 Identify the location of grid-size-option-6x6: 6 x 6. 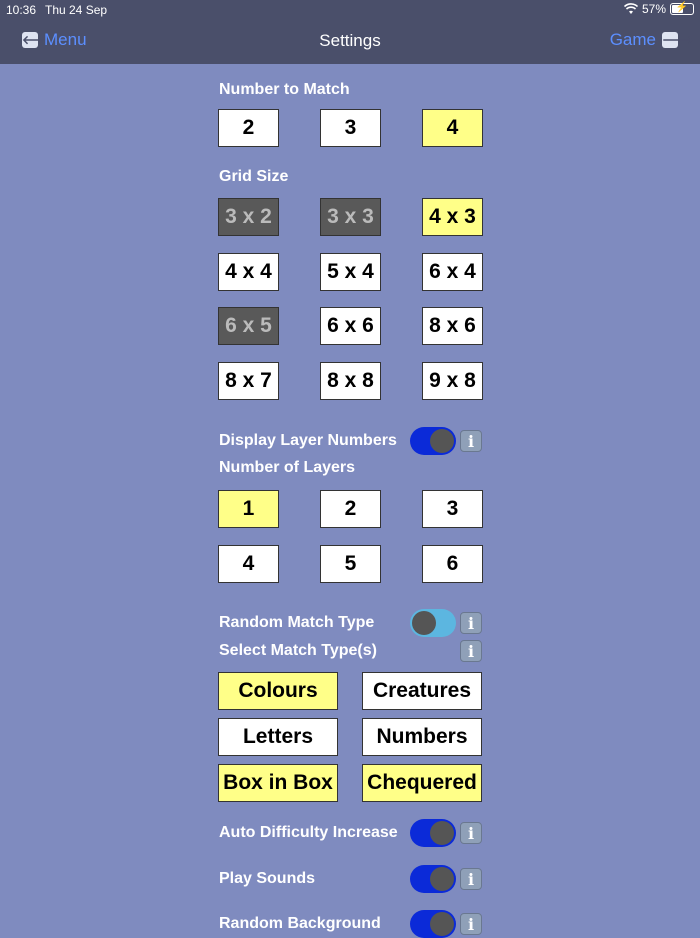
(350, 326).